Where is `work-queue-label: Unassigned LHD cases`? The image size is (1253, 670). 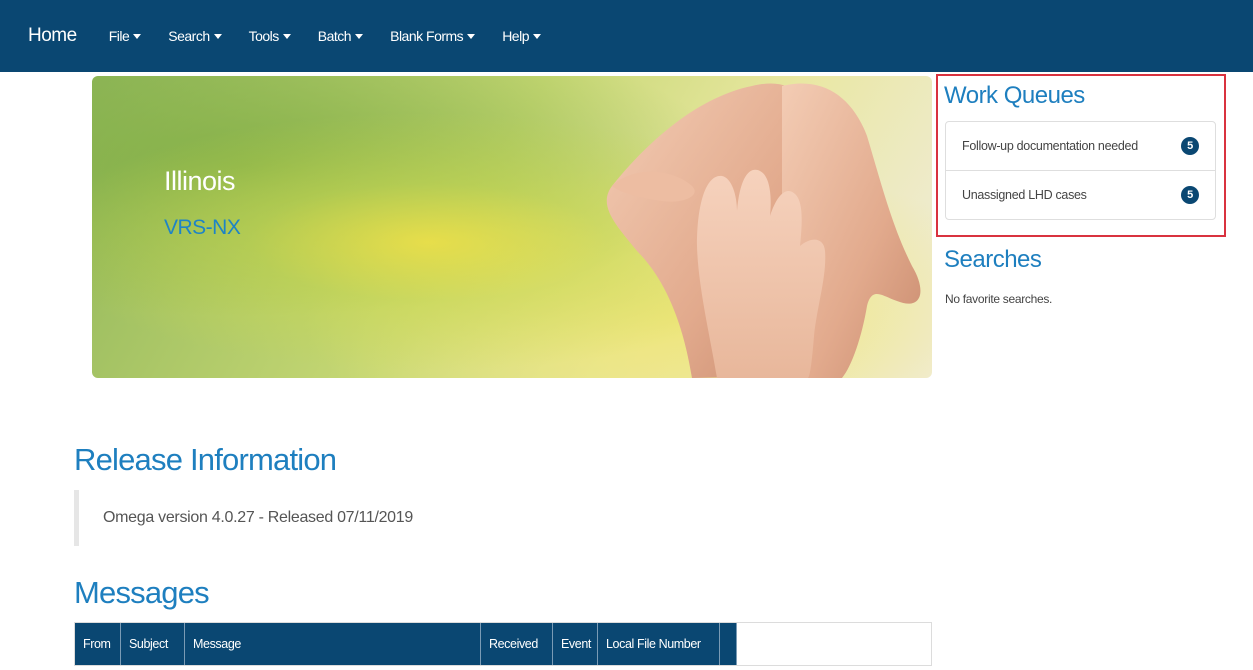 work-queue-label: Unassigned LHD cases is located at coordinates (1024, 195).